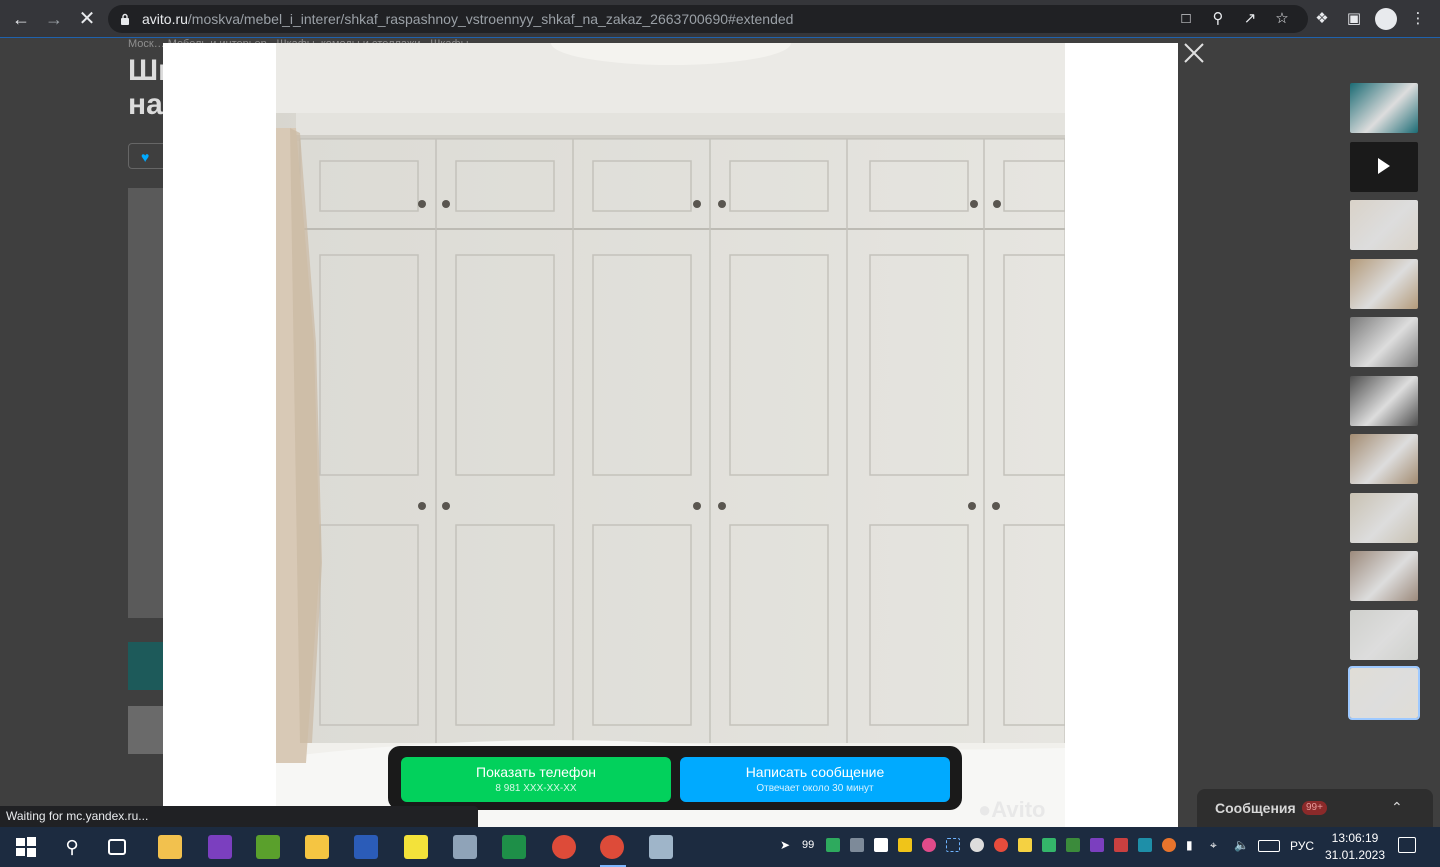 This screenshot has height=867, width=1440. I want to click on extensions-icon: ❖, so click(1322, 19).